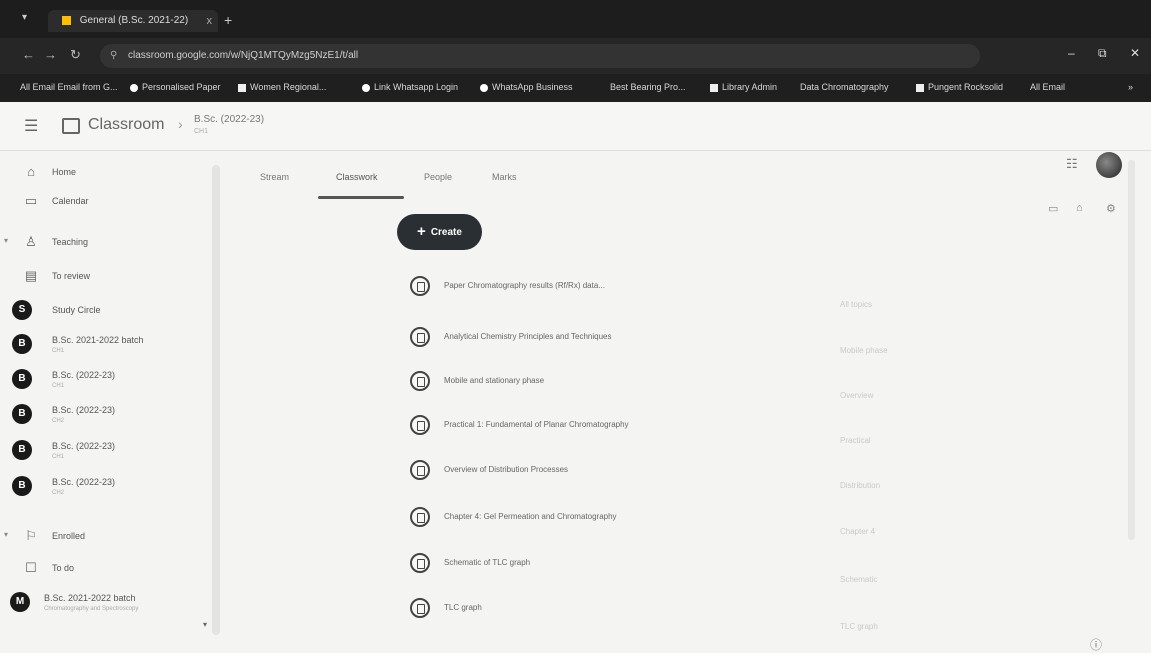 The width and height of the screenshot is (1151, 653). Describe the element at coordinates (575, 136) in the screenshot. I see `app-header: ☰ Classroom › B.Sc. (2022-23) CH1 ☷` at that location.